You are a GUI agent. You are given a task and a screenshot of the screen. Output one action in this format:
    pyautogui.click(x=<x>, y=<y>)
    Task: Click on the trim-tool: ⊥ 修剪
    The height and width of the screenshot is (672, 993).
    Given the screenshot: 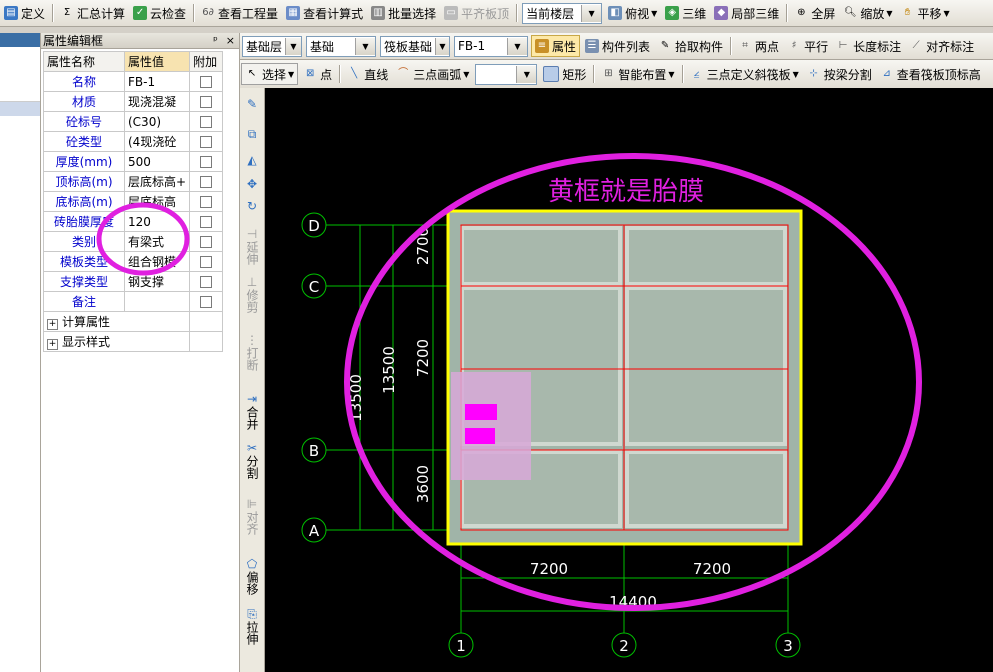 What is the action you would take?
    pyautogui.click(x=252, y=296)
    